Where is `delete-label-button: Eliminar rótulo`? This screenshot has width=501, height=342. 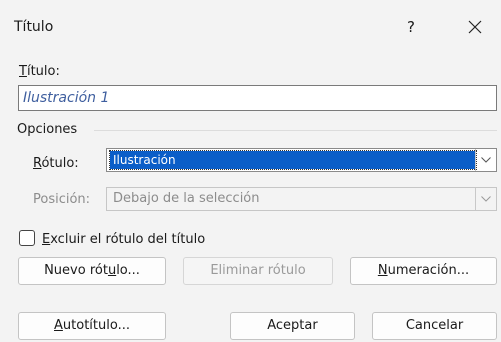 delete-label-button: Eliminar rótulo is located at coordinates (258, 271).